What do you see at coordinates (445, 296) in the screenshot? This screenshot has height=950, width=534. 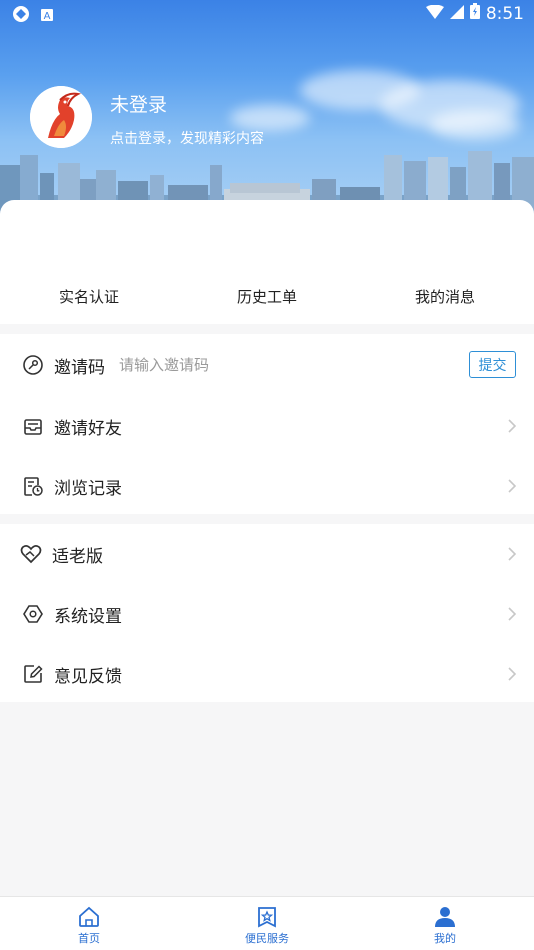 I see `quick-action-my-messages: 我的消息` at bounding box center [445, 296].